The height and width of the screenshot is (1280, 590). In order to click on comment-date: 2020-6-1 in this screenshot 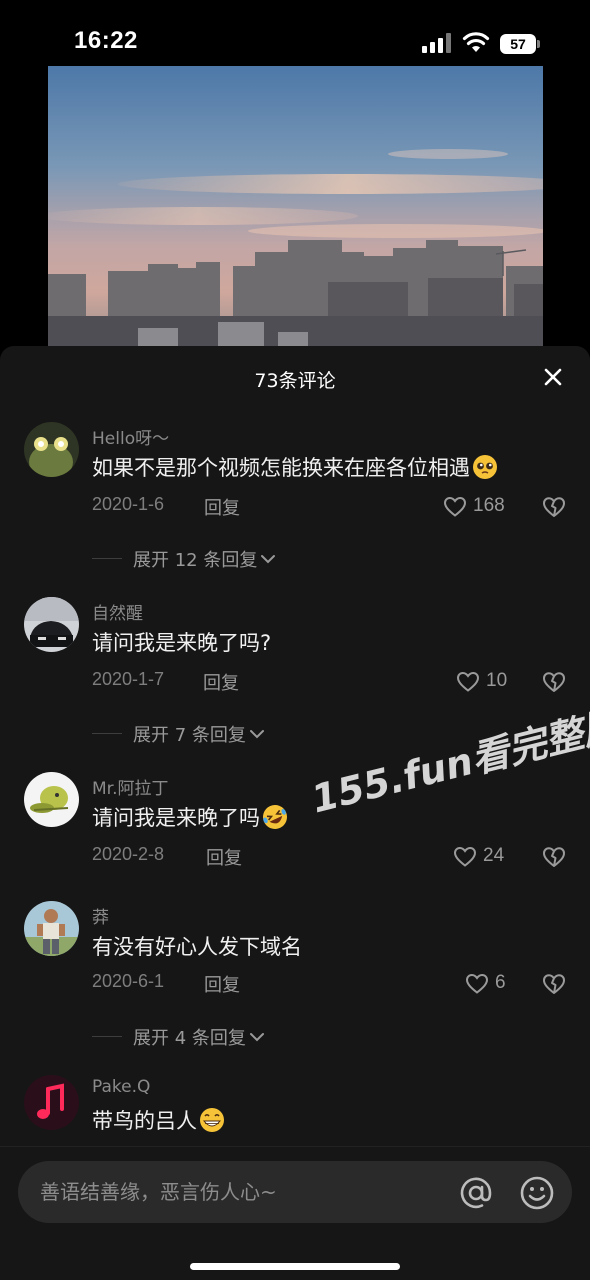, I will do `click(128, 981)`.